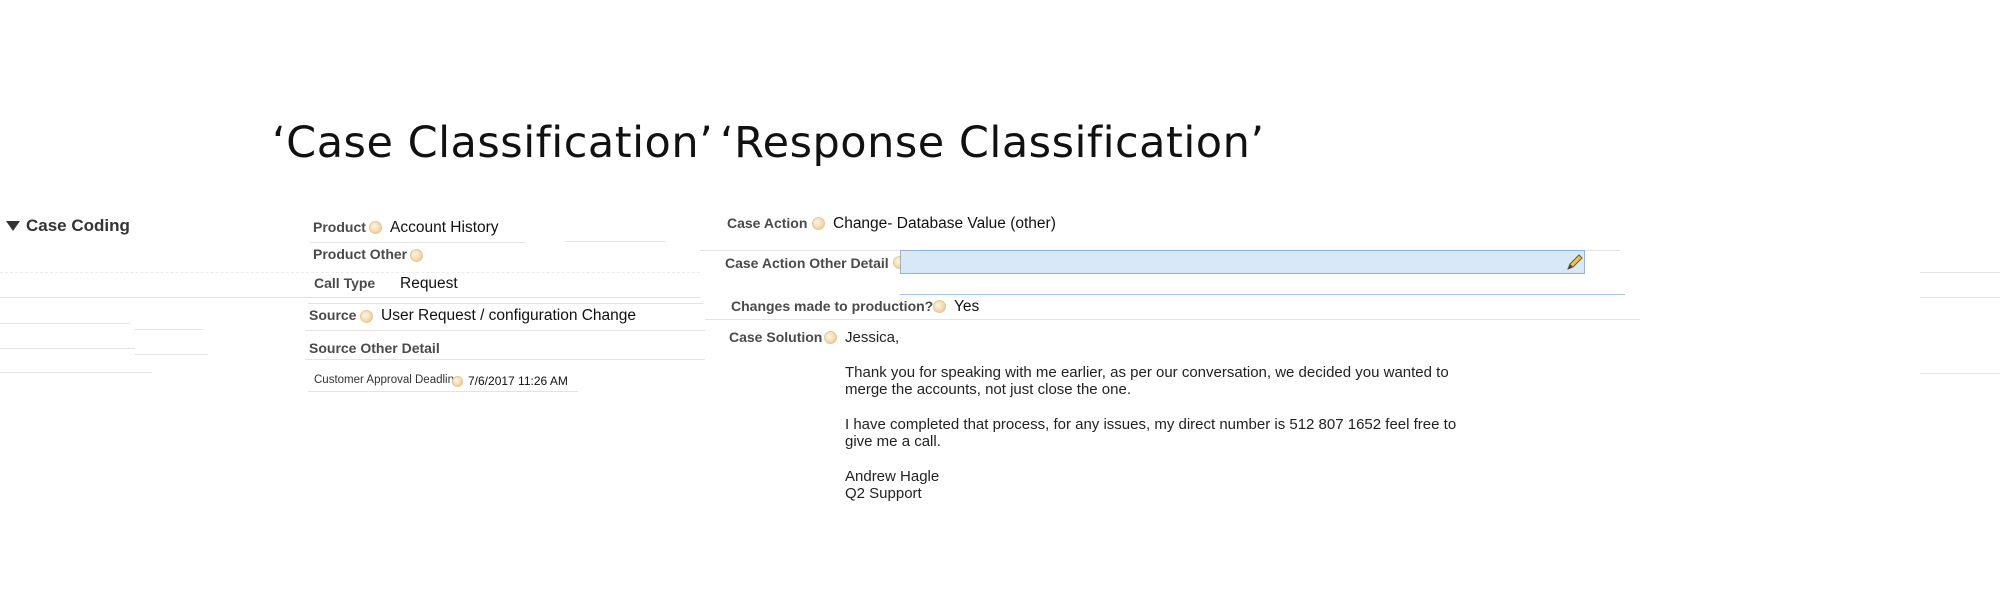  Describe the element at coordinates (992, 143) in the screenshot. I see `response-classification-heading: ‘Response Classification’` at that location.